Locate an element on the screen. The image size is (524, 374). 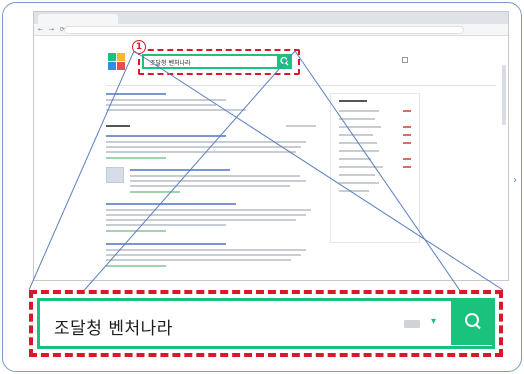
keyboard-icon is located at coordinates (412, 324).